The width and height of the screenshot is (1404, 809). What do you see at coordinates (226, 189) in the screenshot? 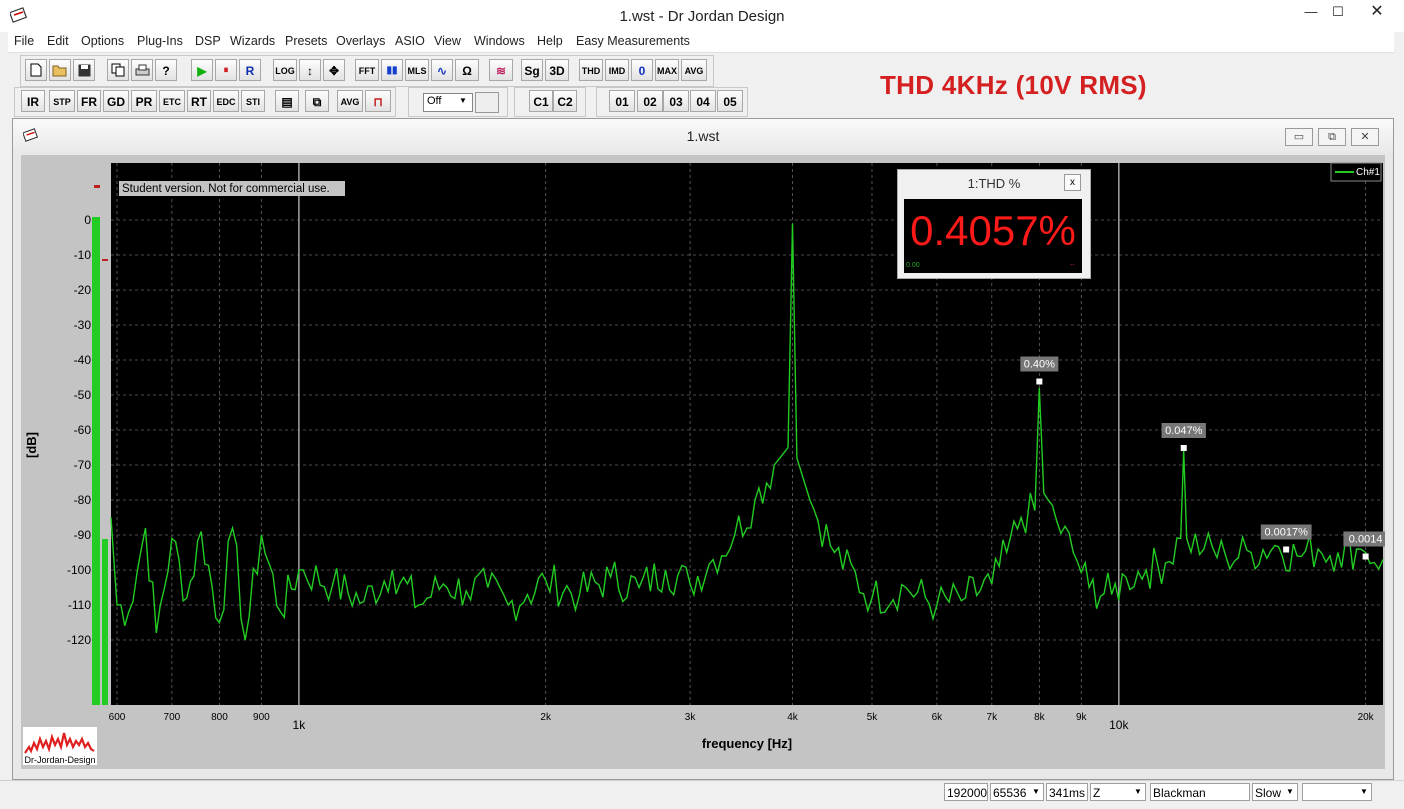
I see `student-notice: Student version. Not for commercial use.` at bounding box center [226, 189].